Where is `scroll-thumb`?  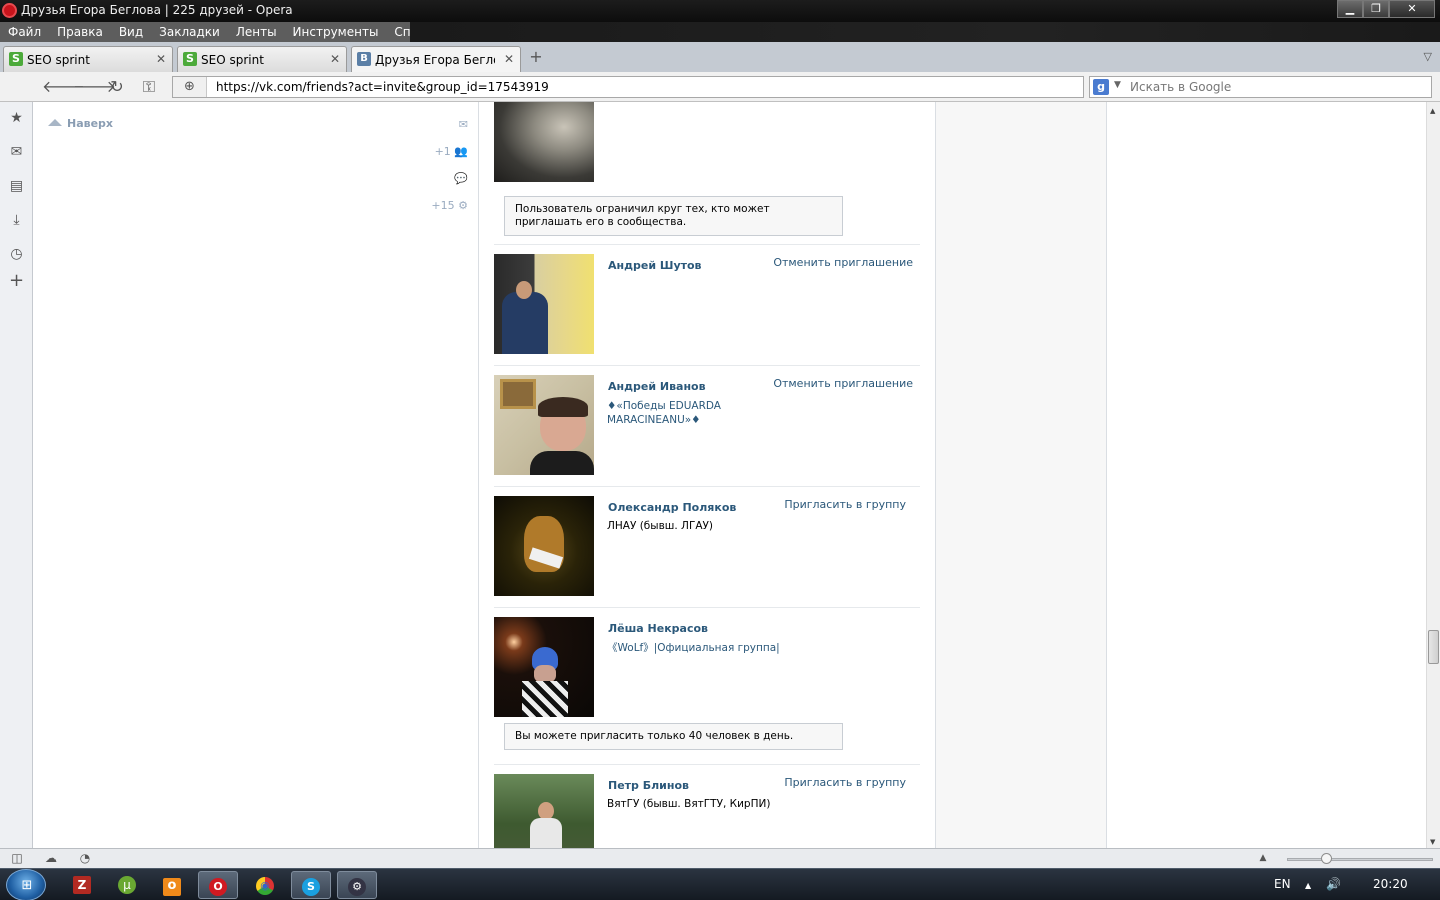 scroll-thumb is located at coordinates (1433, 647).